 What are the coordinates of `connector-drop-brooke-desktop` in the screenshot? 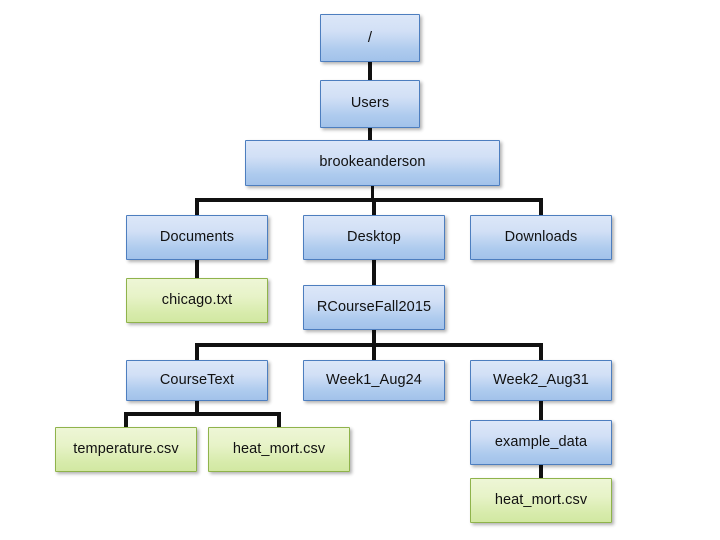 It's located at (374, 207).